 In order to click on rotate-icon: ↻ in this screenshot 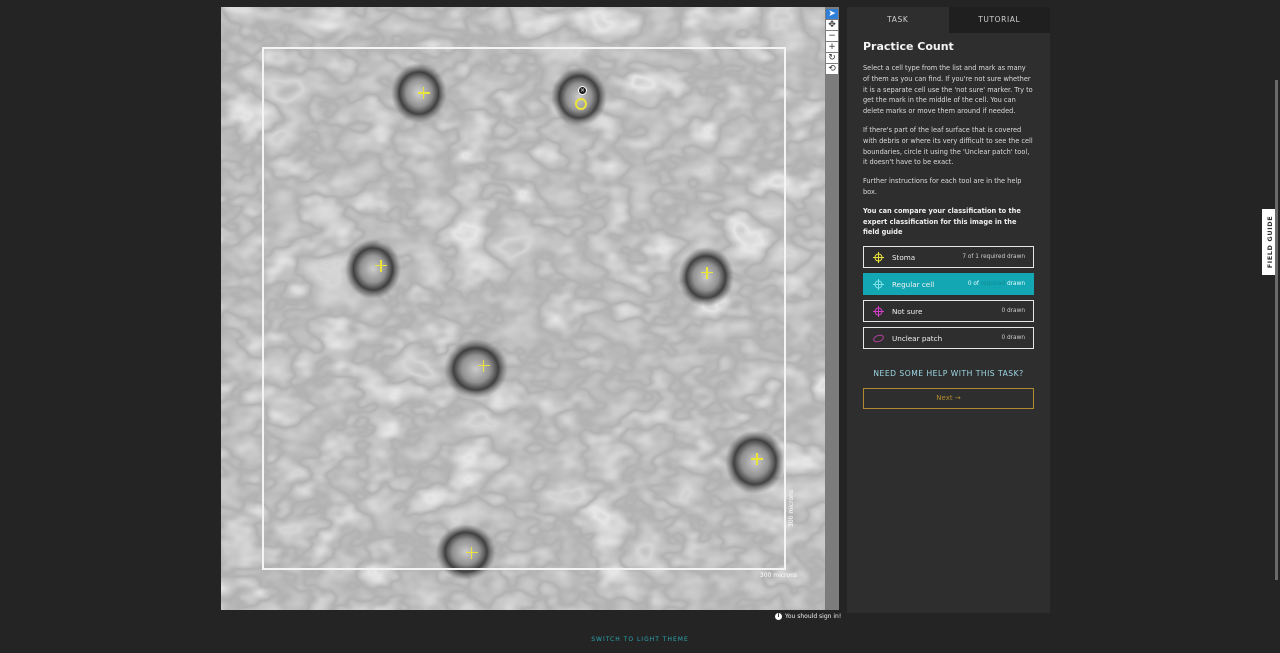, I will do `click(832, 58)`.